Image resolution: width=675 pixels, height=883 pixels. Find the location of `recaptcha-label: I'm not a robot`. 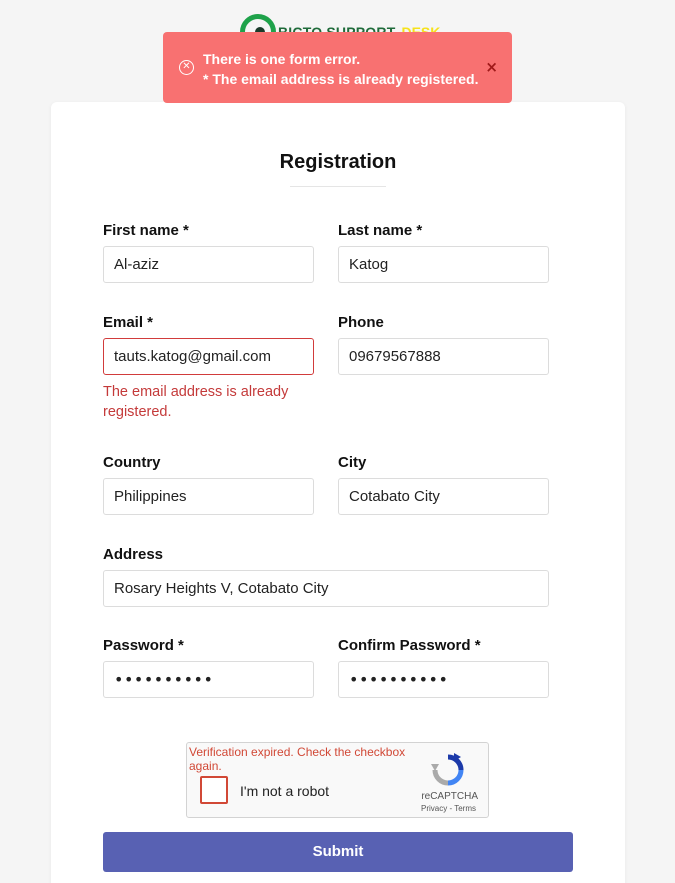

recaptcha-label: I'm not a robot is located at coordinates (285, 791).